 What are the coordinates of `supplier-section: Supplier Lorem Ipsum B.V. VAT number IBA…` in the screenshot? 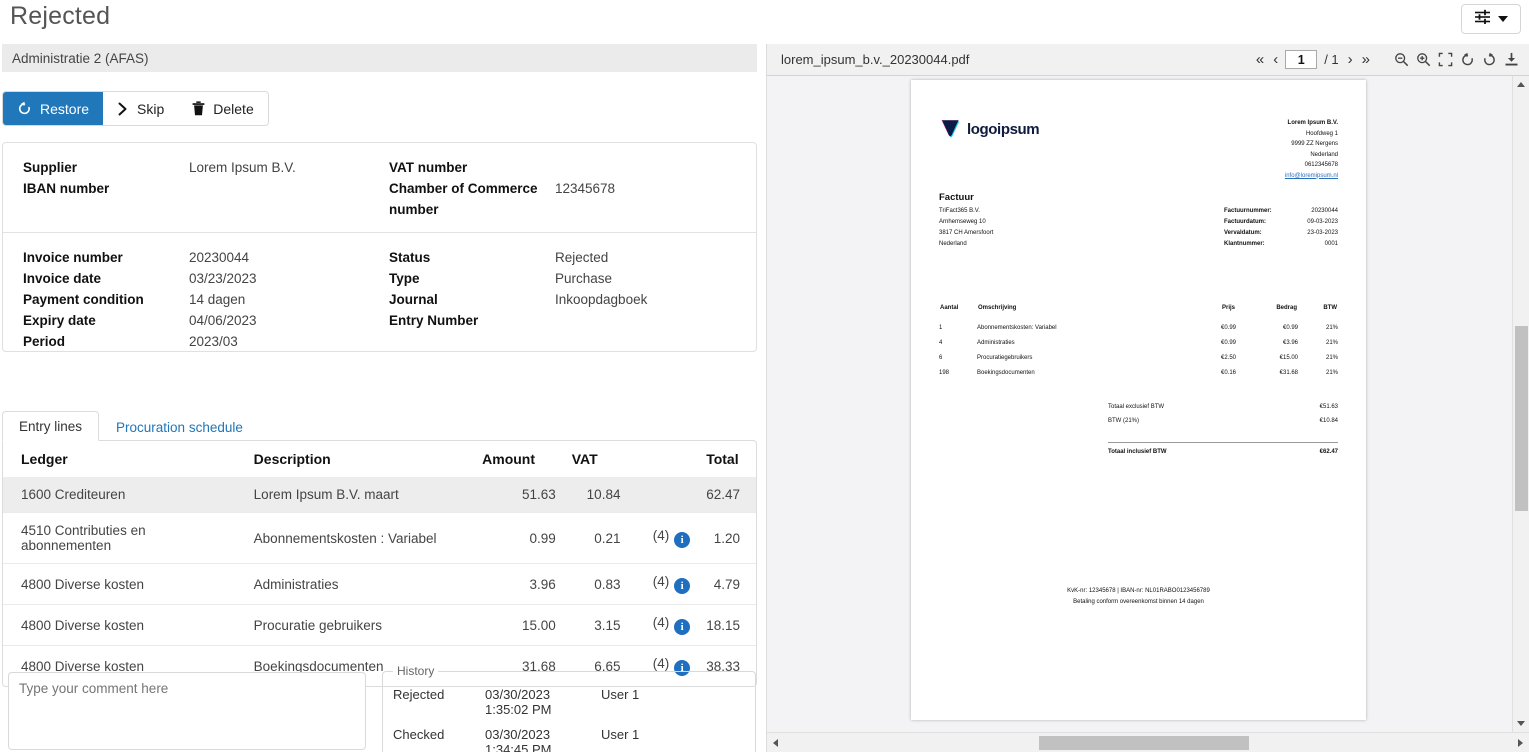 It's located at (379, 181).